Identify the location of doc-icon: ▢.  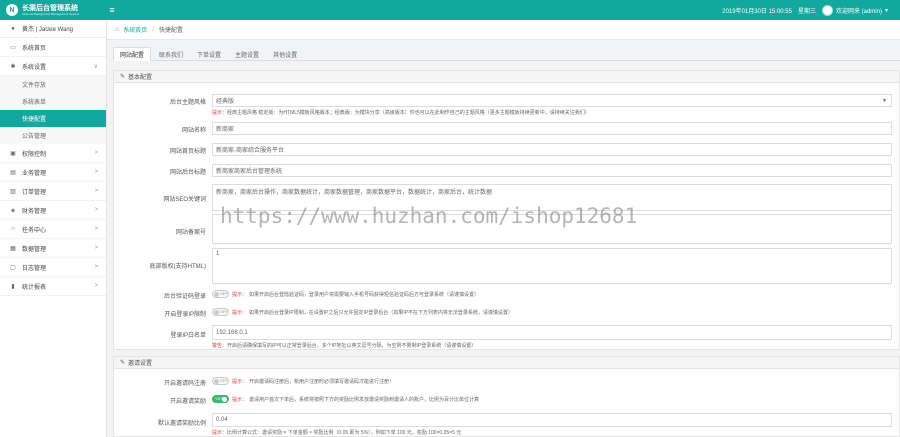
(13, 267).